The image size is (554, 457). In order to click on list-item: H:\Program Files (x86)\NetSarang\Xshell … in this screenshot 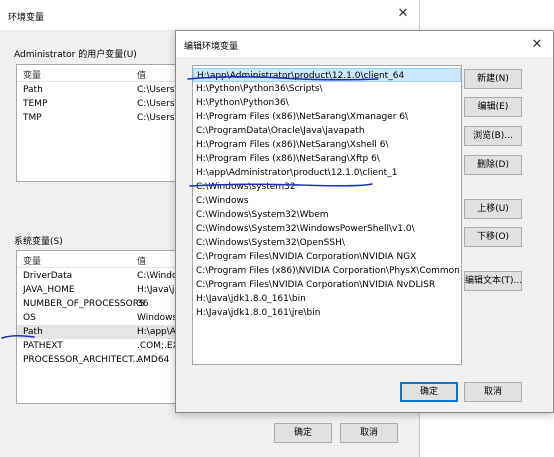, I will do `click(327, 145)`.